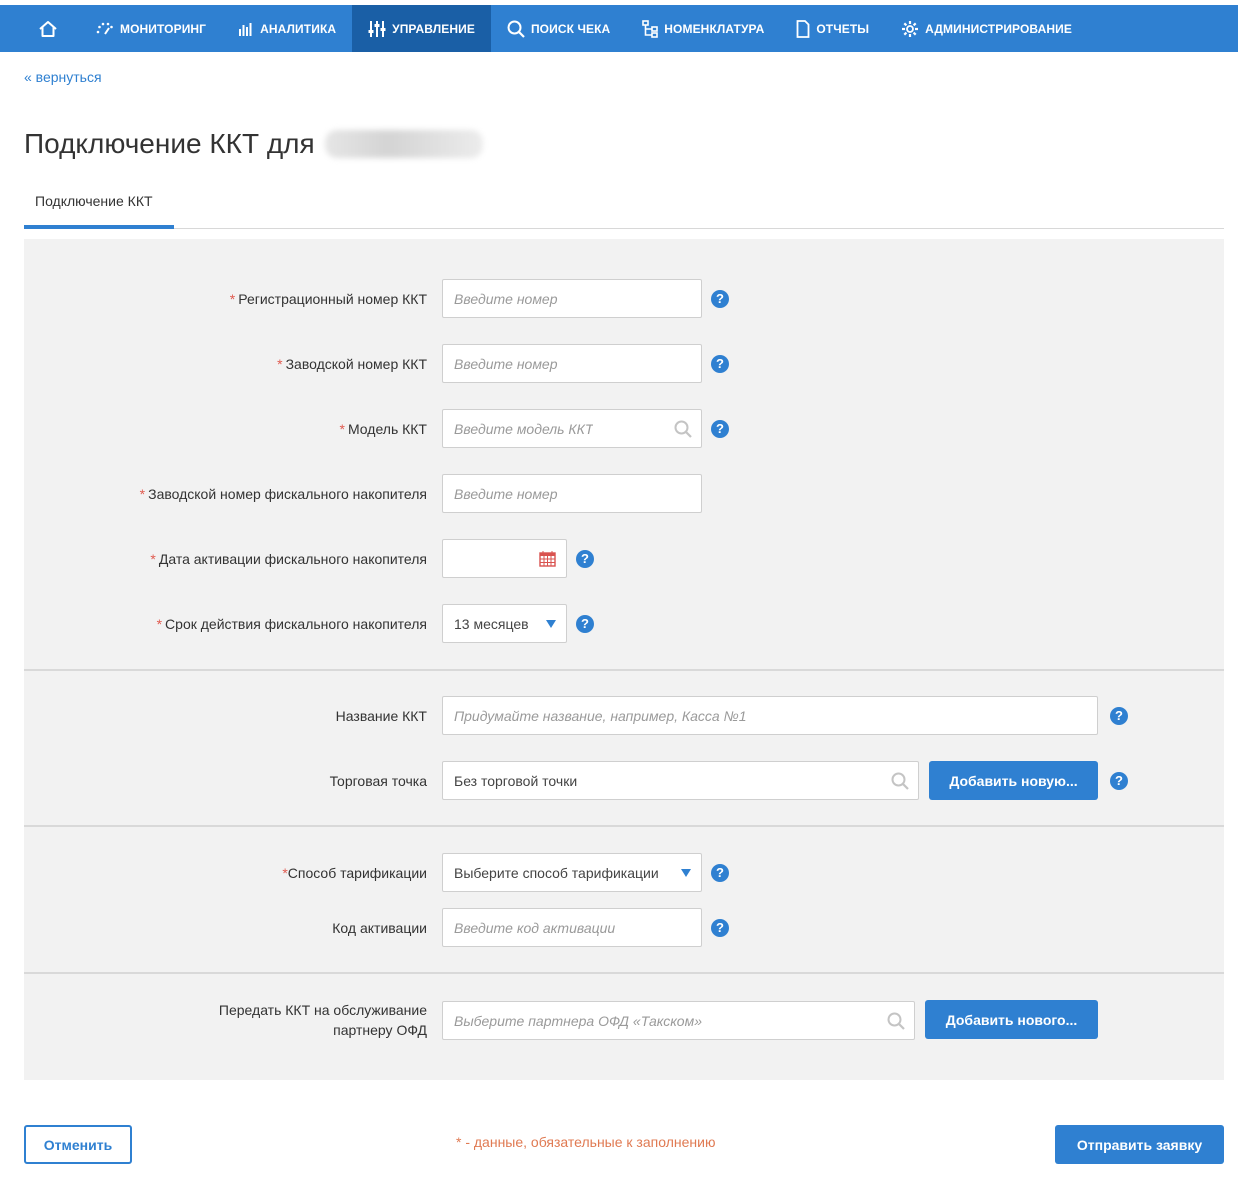  Describe the element at coordinates (163, 28) in the screenshot. I see `nav-monitoring-label: МОНИТОРИНГ` at that location.